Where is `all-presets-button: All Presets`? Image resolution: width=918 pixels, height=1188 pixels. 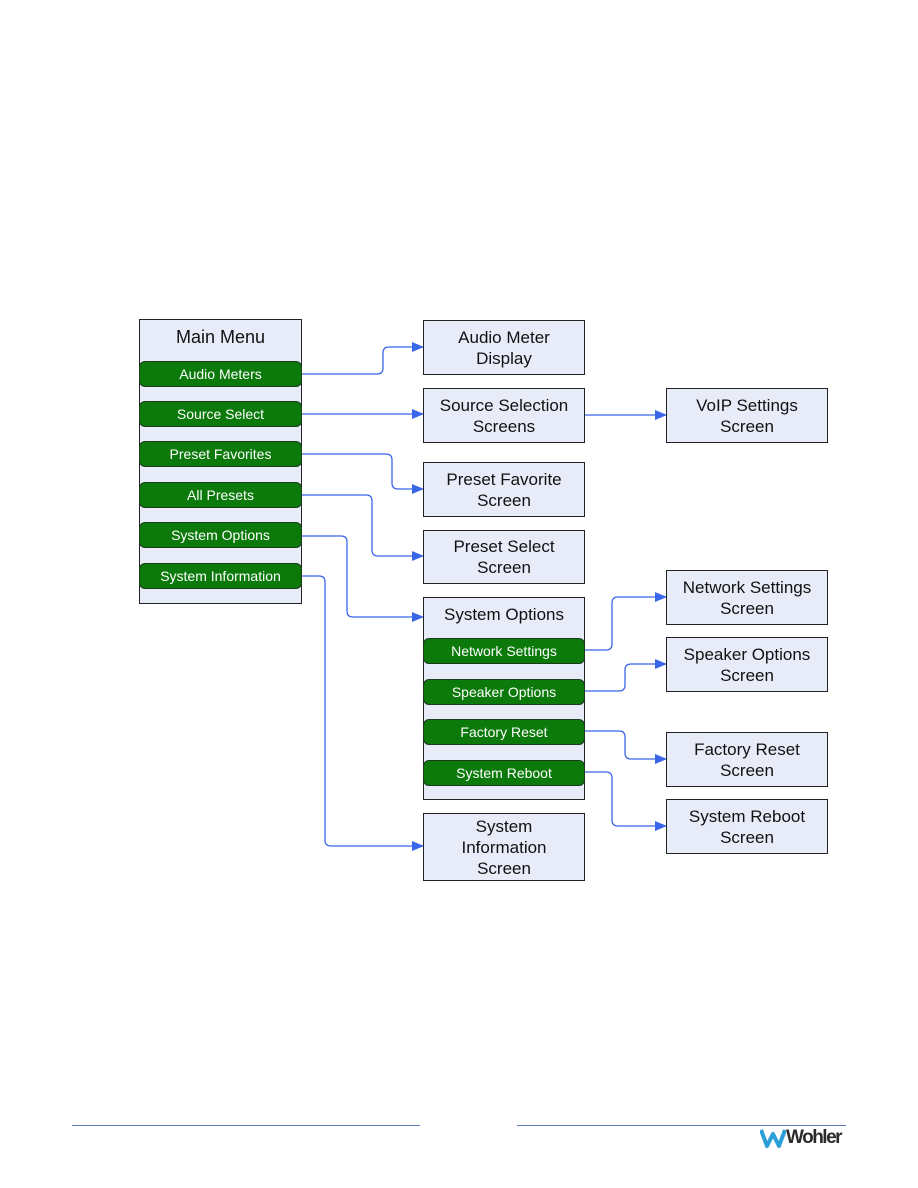
all-presets-button: All Presets is located at coordinates (220, 495).